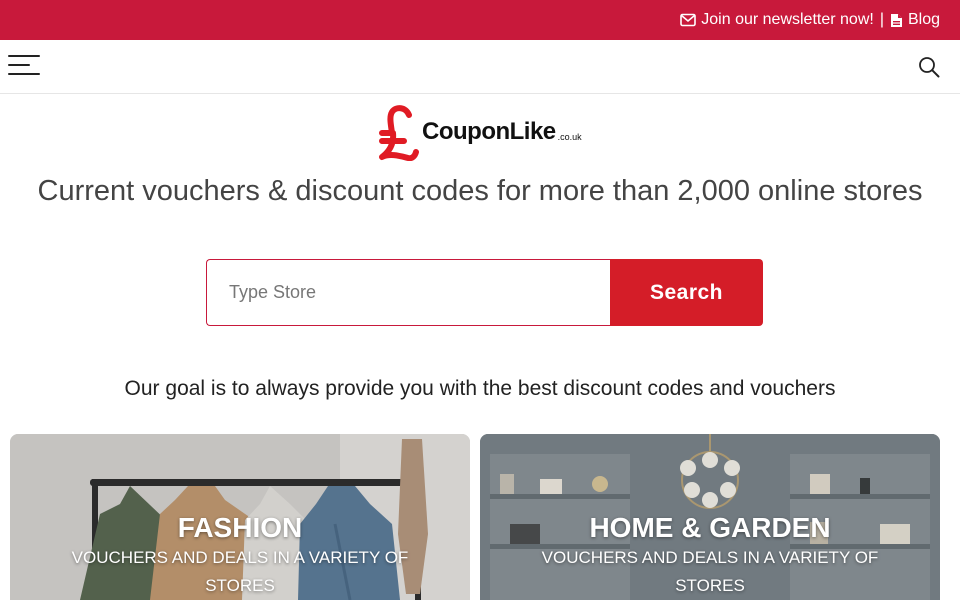 This screenshot has width=960, height=600. I want to click on logo-brand-text: CouponLike, so click(489, 131).